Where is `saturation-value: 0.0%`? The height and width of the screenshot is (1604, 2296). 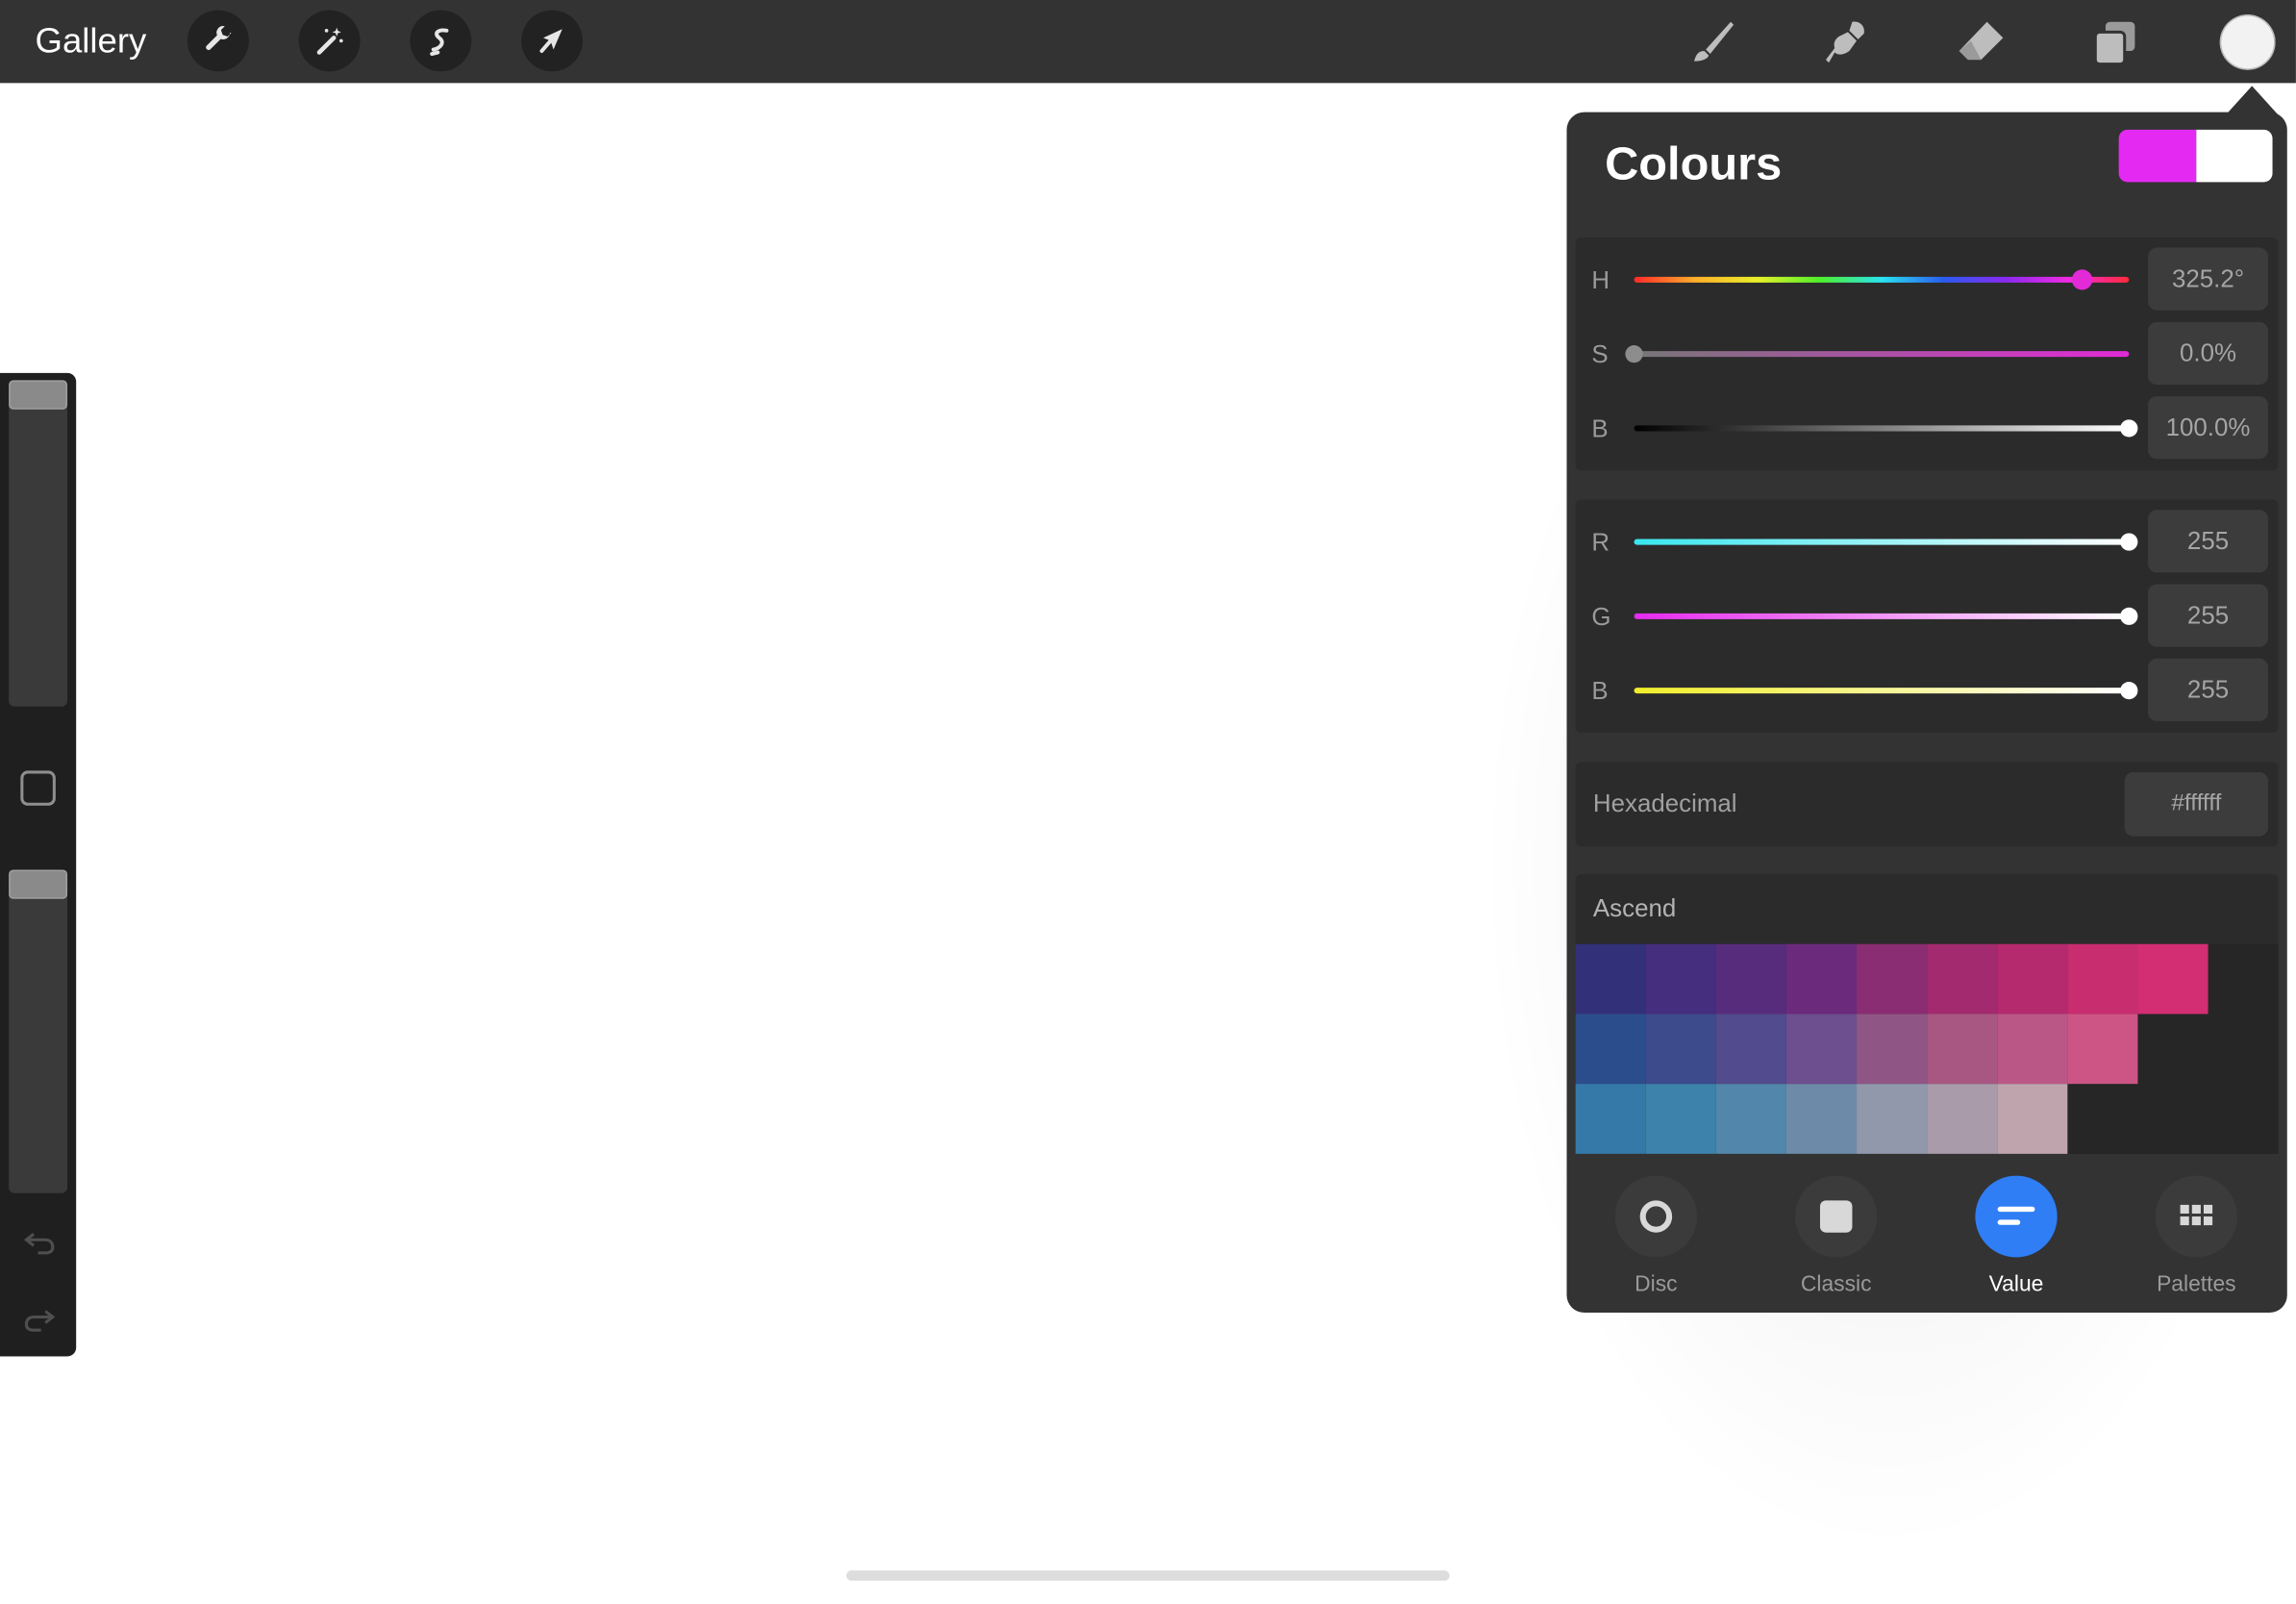
saturation-value: 0.0% is located at coordinates (2208, 353).